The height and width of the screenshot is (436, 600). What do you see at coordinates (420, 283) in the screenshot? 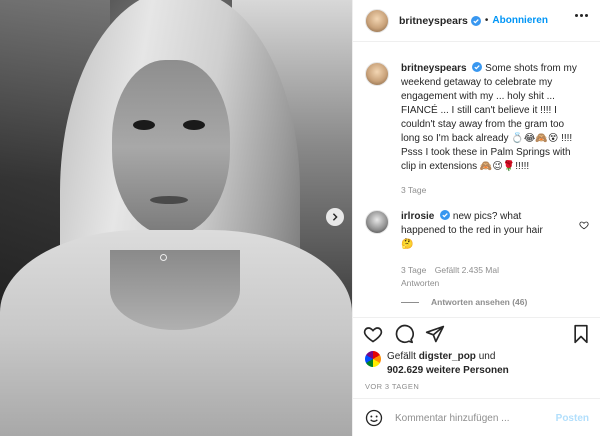
I see `reply-button: Antworten` at bounding box center [420, 283].